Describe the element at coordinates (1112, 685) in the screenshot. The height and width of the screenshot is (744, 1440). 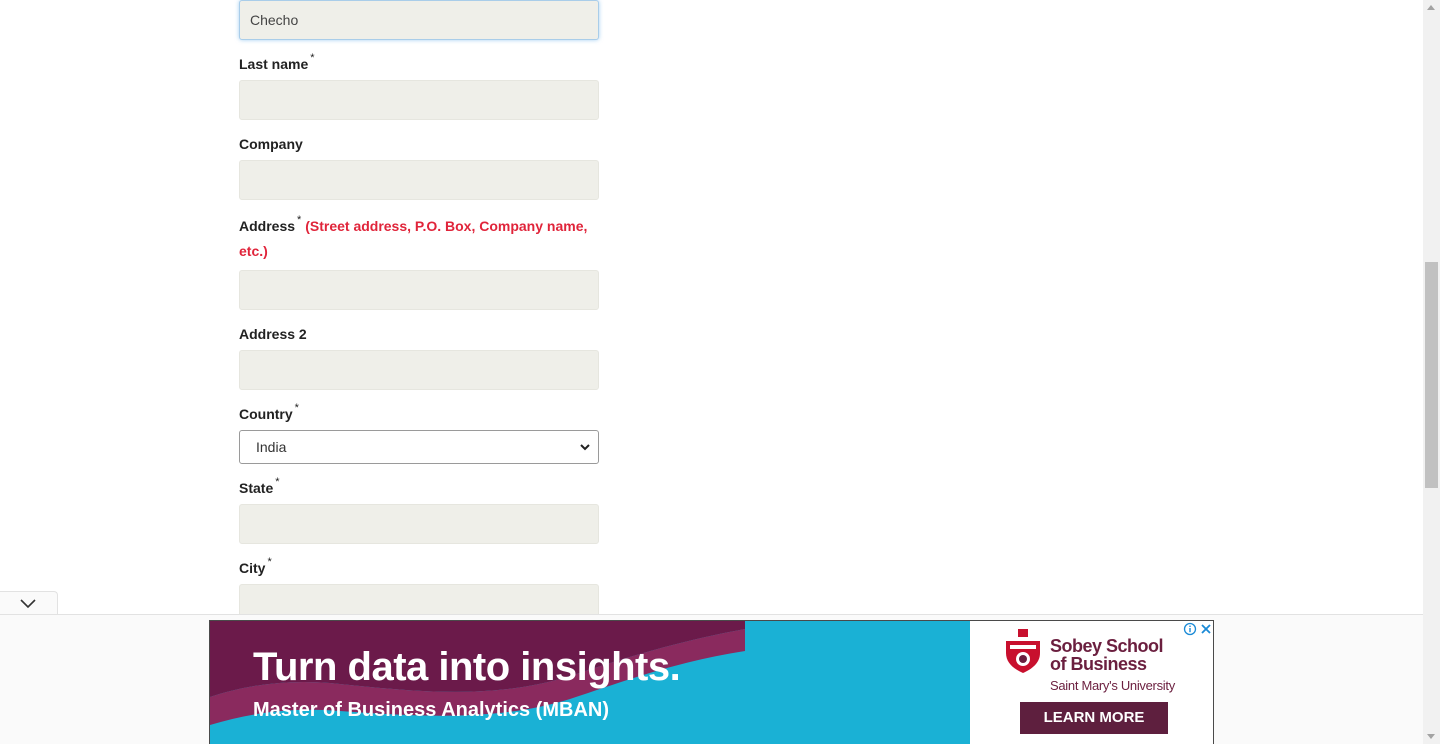
I see `ad-university-name: Saint Mary's University` at that location.